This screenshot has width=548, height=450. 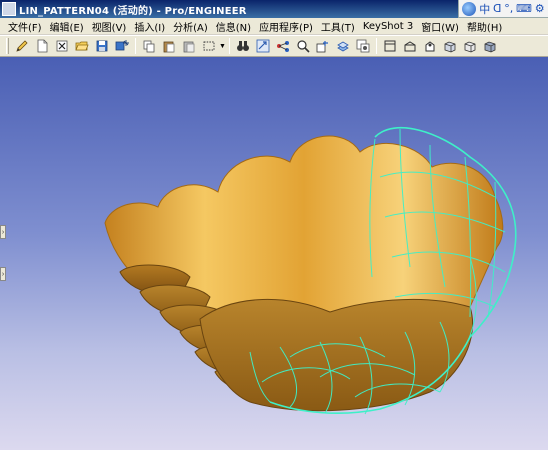 What do you see at coordinates (67, 26) in the screenshot?
I see `menu-item-1: 编辑(E)` at bounding box center [67, 26].